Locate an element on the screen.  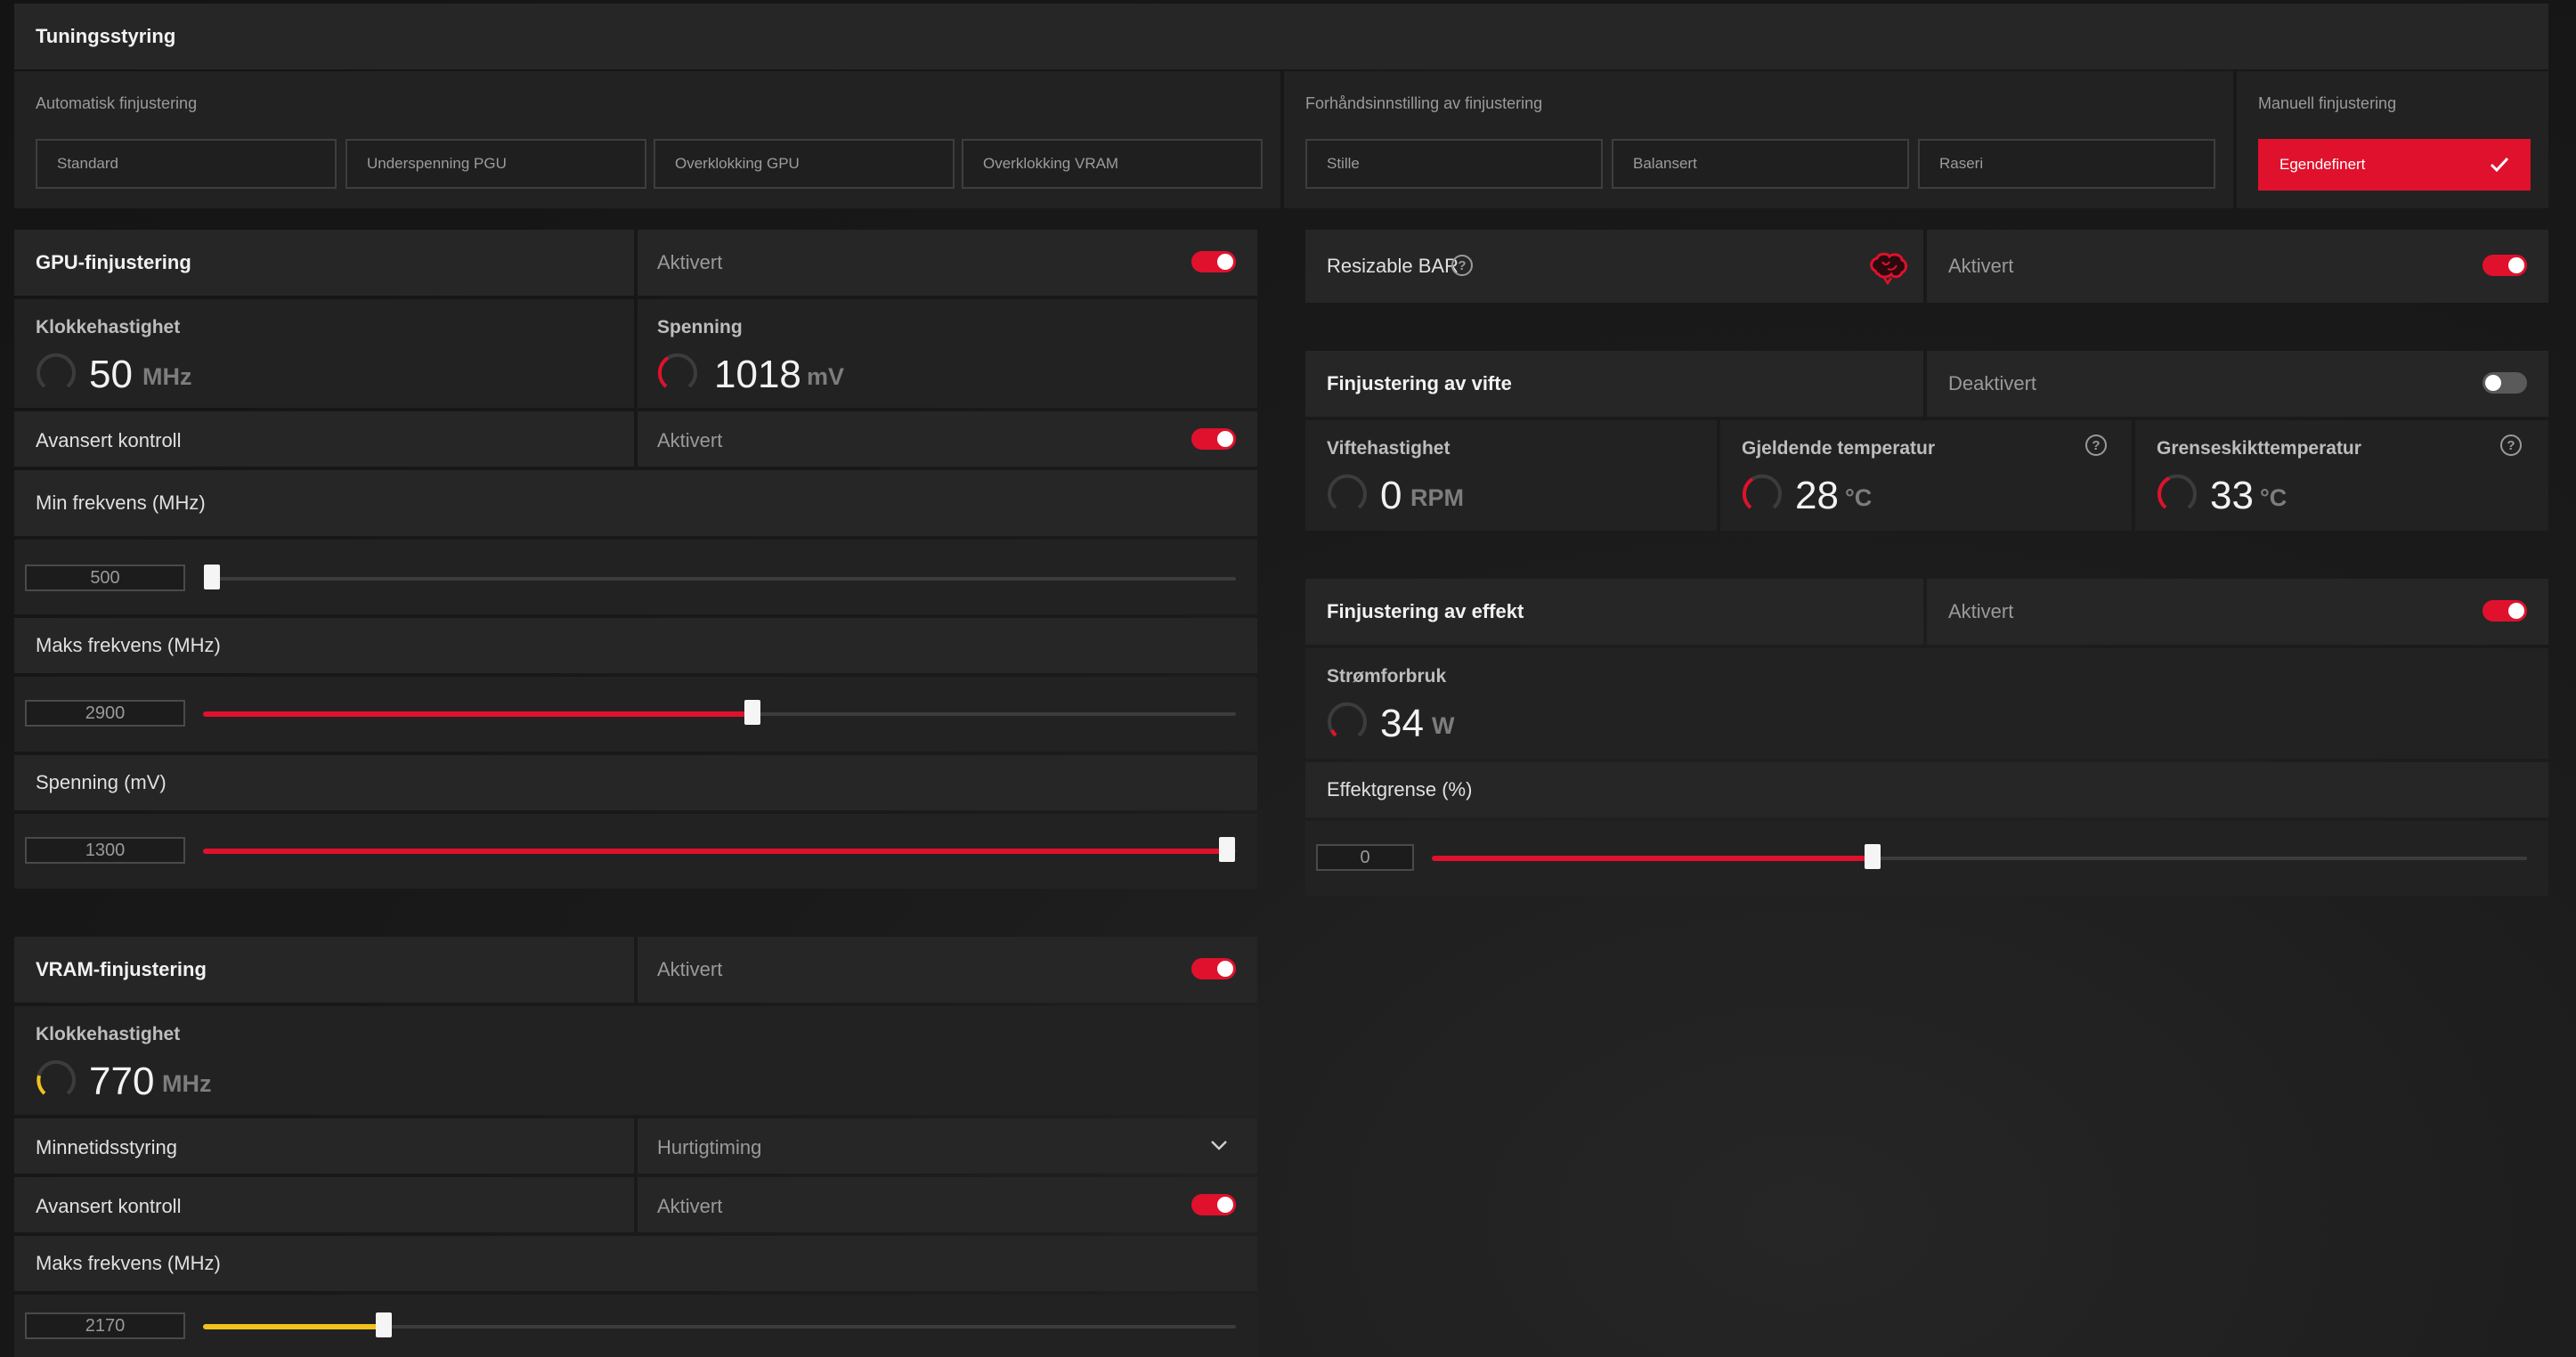
vram-timing-value: Hurtigtiming is located at coordinates (709, 1147).